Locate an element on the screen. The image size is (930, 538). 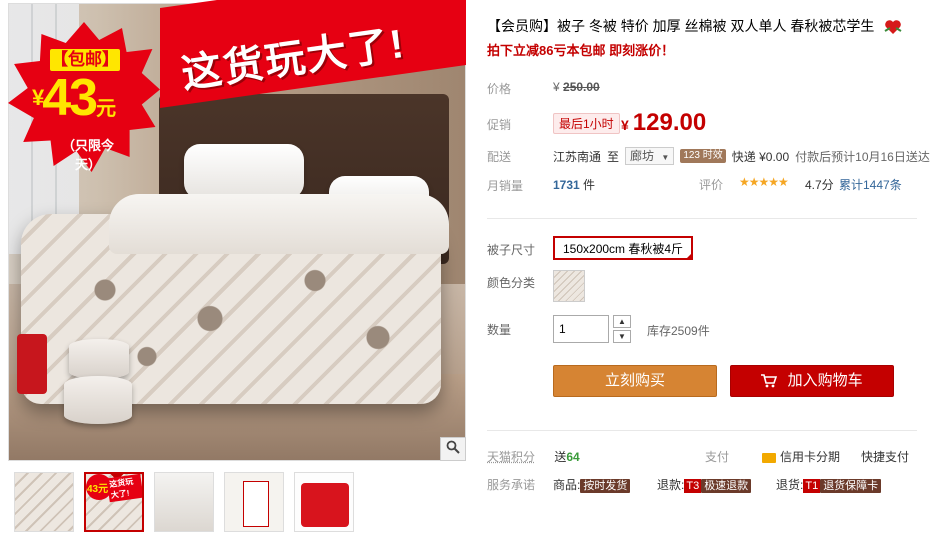
quantity-label: 数量 is located at coordinates (499, 330).